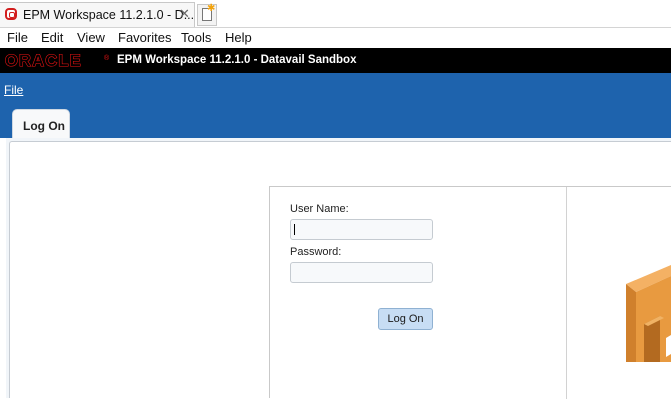 This screenshot has width=671, height=399. Describe the element at coordinates (13, 90) in the screenshot. I see `app-file-menu: File` at that location.